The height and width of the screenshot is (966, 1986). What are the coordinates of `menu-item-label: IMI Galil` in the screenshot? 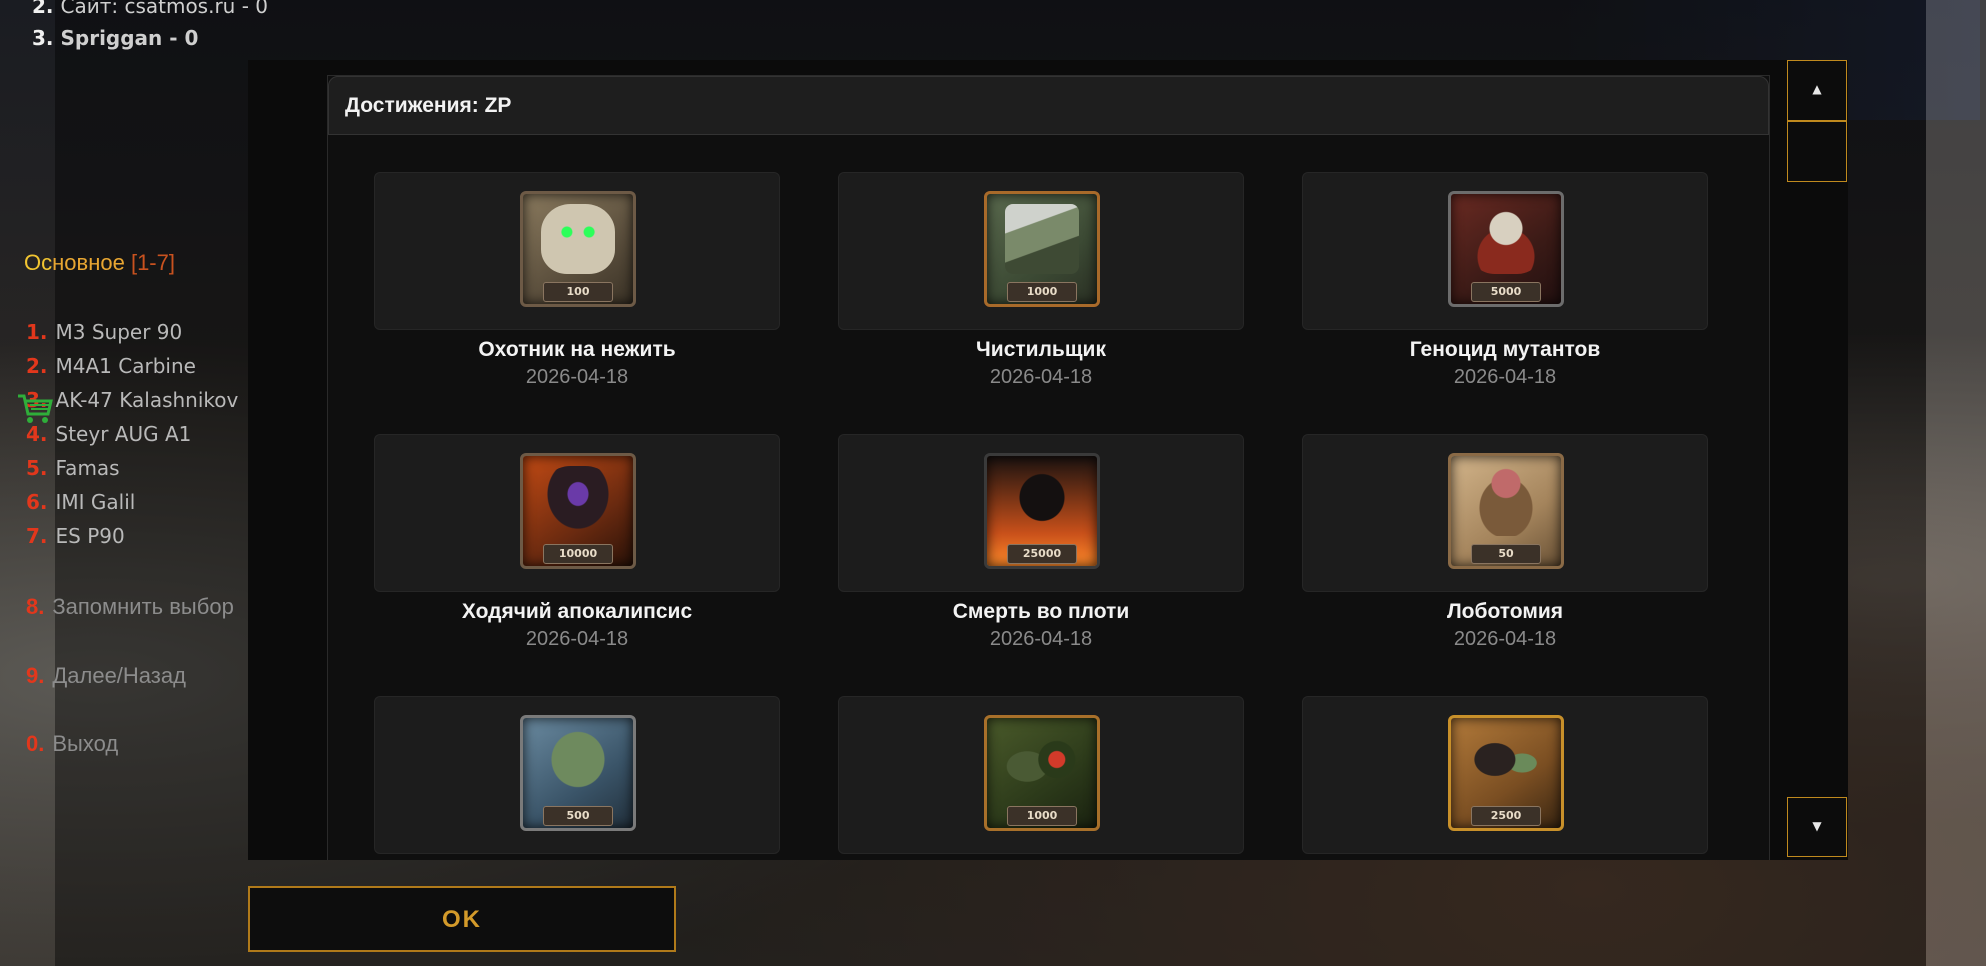 It's located at (95, 502).